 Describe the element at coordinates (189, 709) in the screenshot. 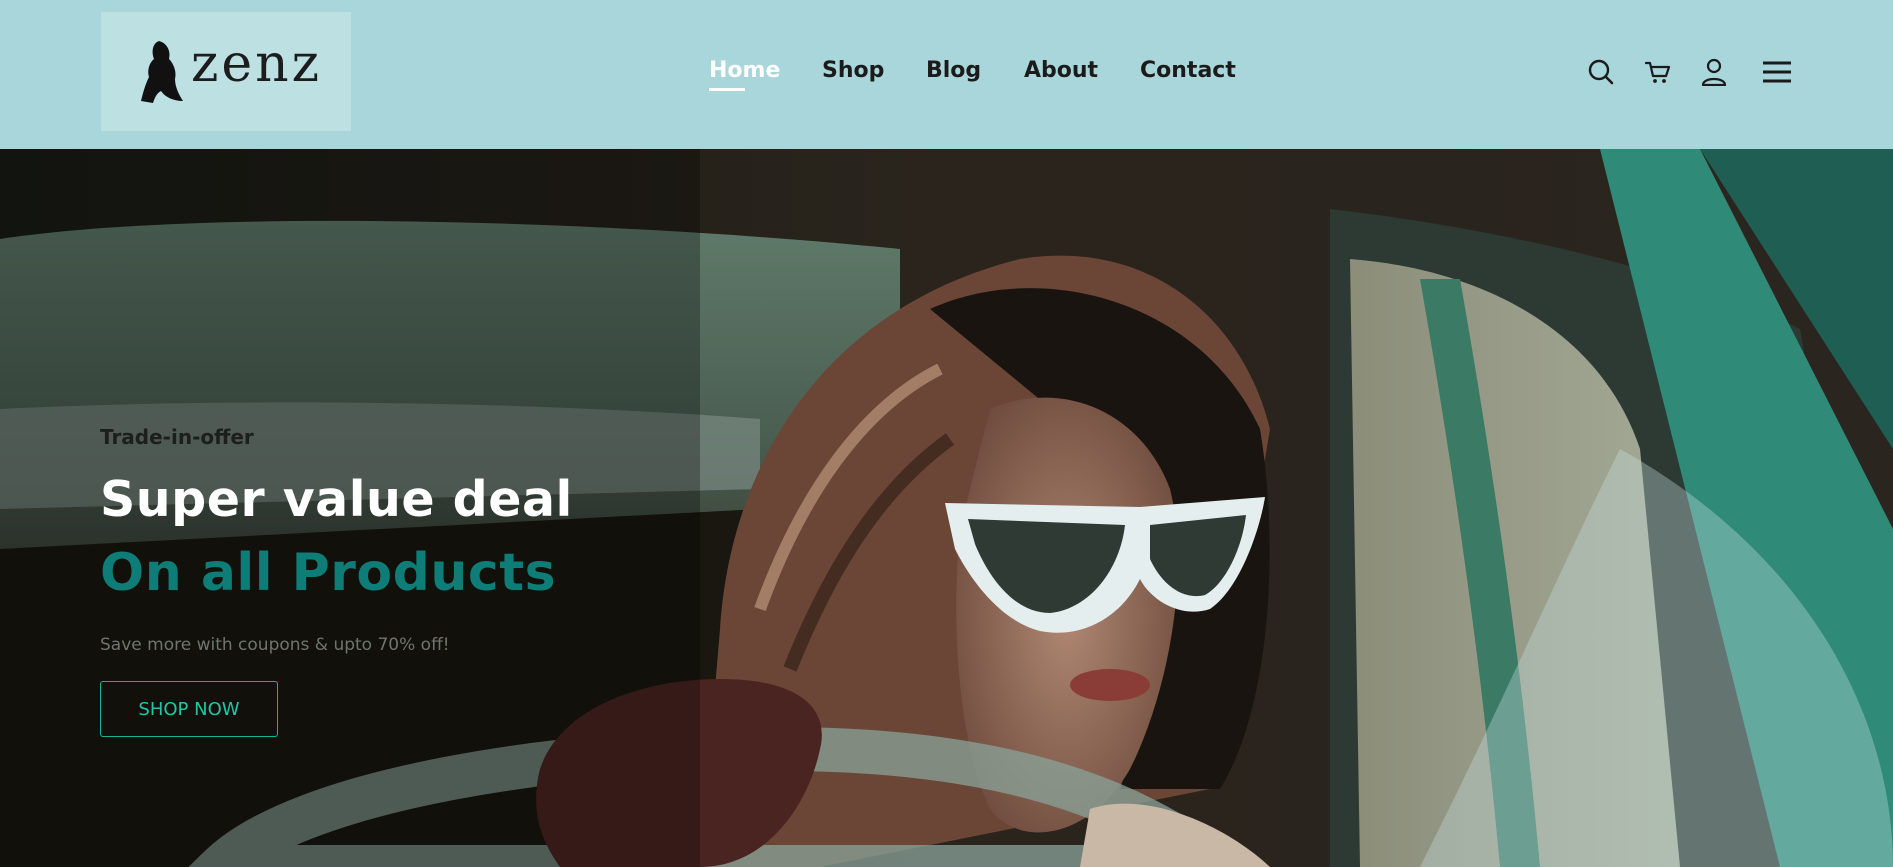

I see `shop-now-button: SHOP NOW` at that location.